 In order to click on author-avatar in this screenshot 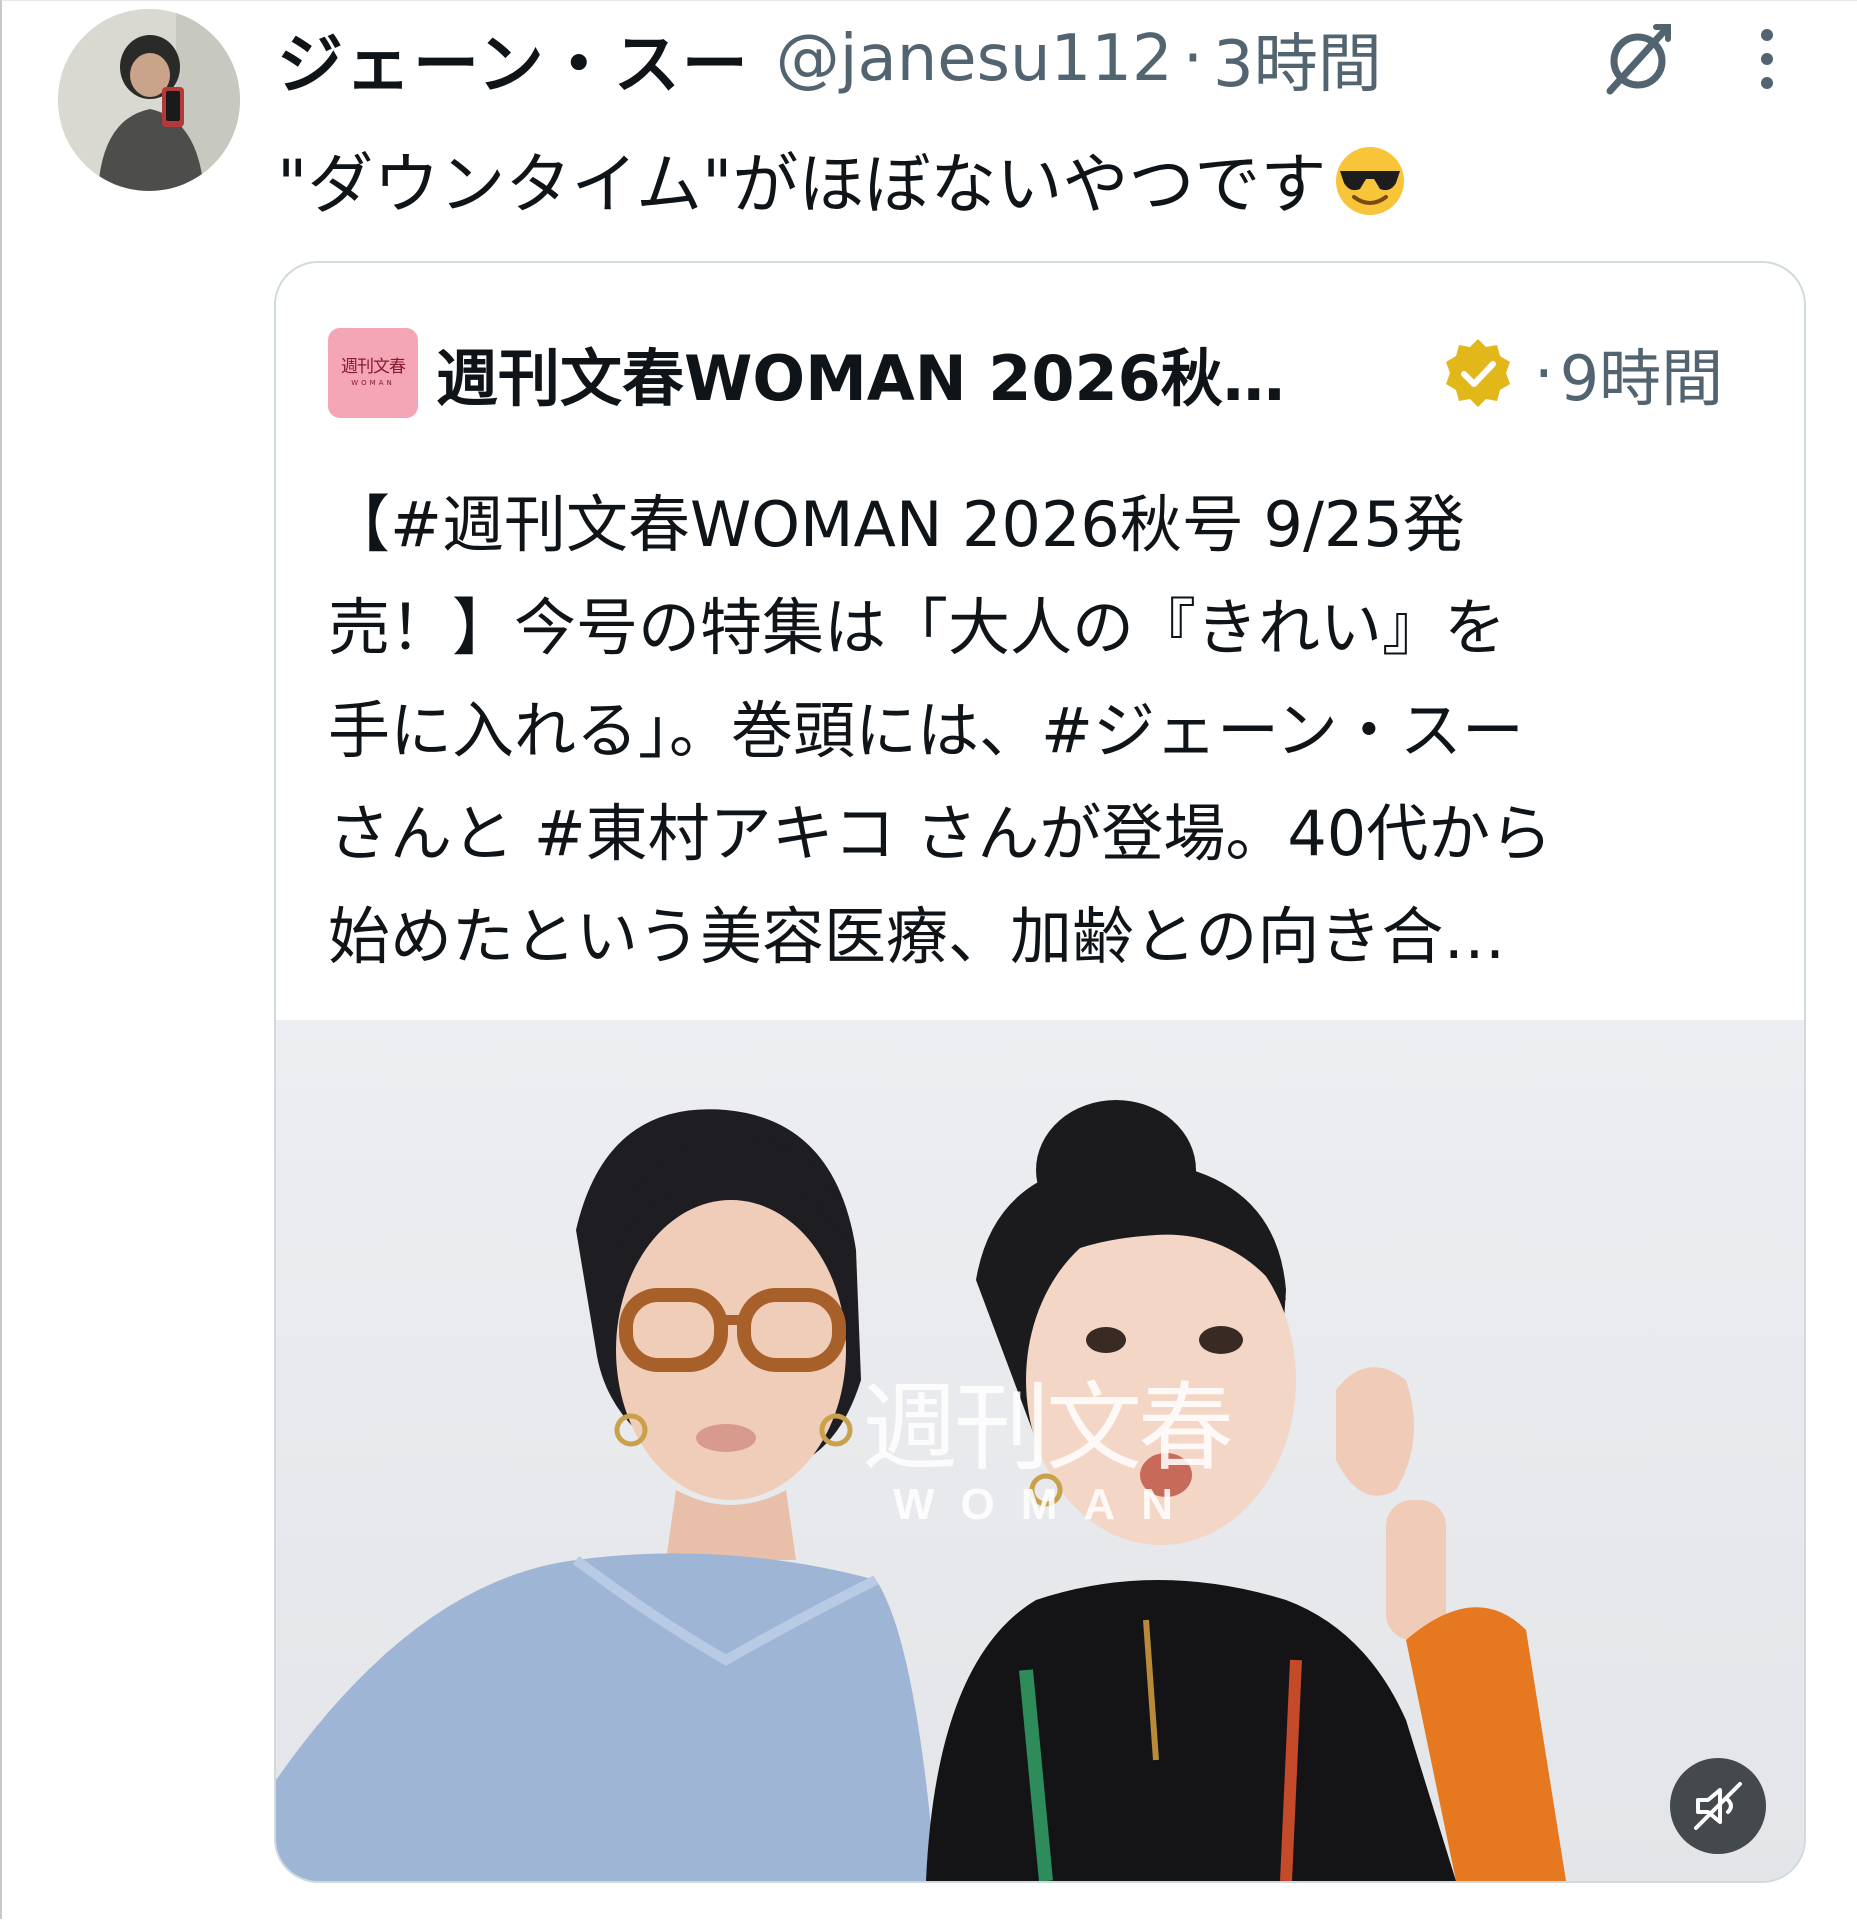, I will do `click(149, 100)`.